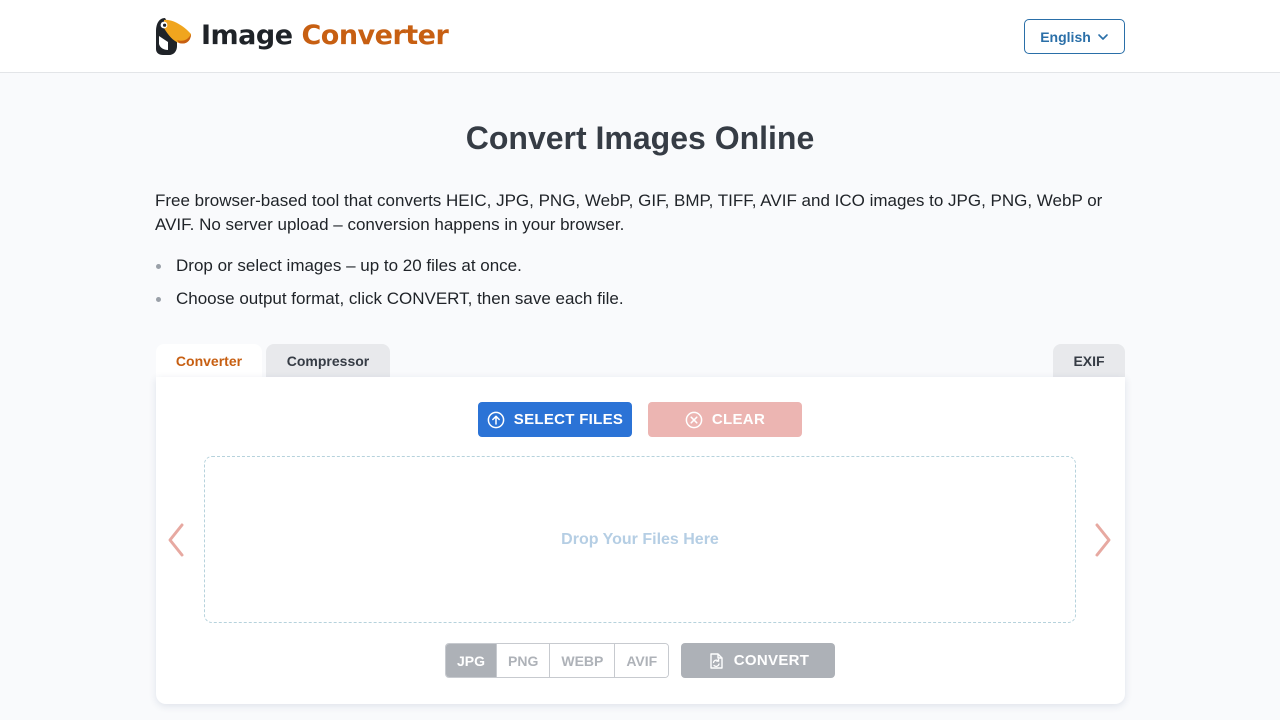 The width and height of the screenshot is (1280, 720). Describe the element at coordinates (328, 360) in the screenshot. I see `tab-compressor: Compressor` at that location.